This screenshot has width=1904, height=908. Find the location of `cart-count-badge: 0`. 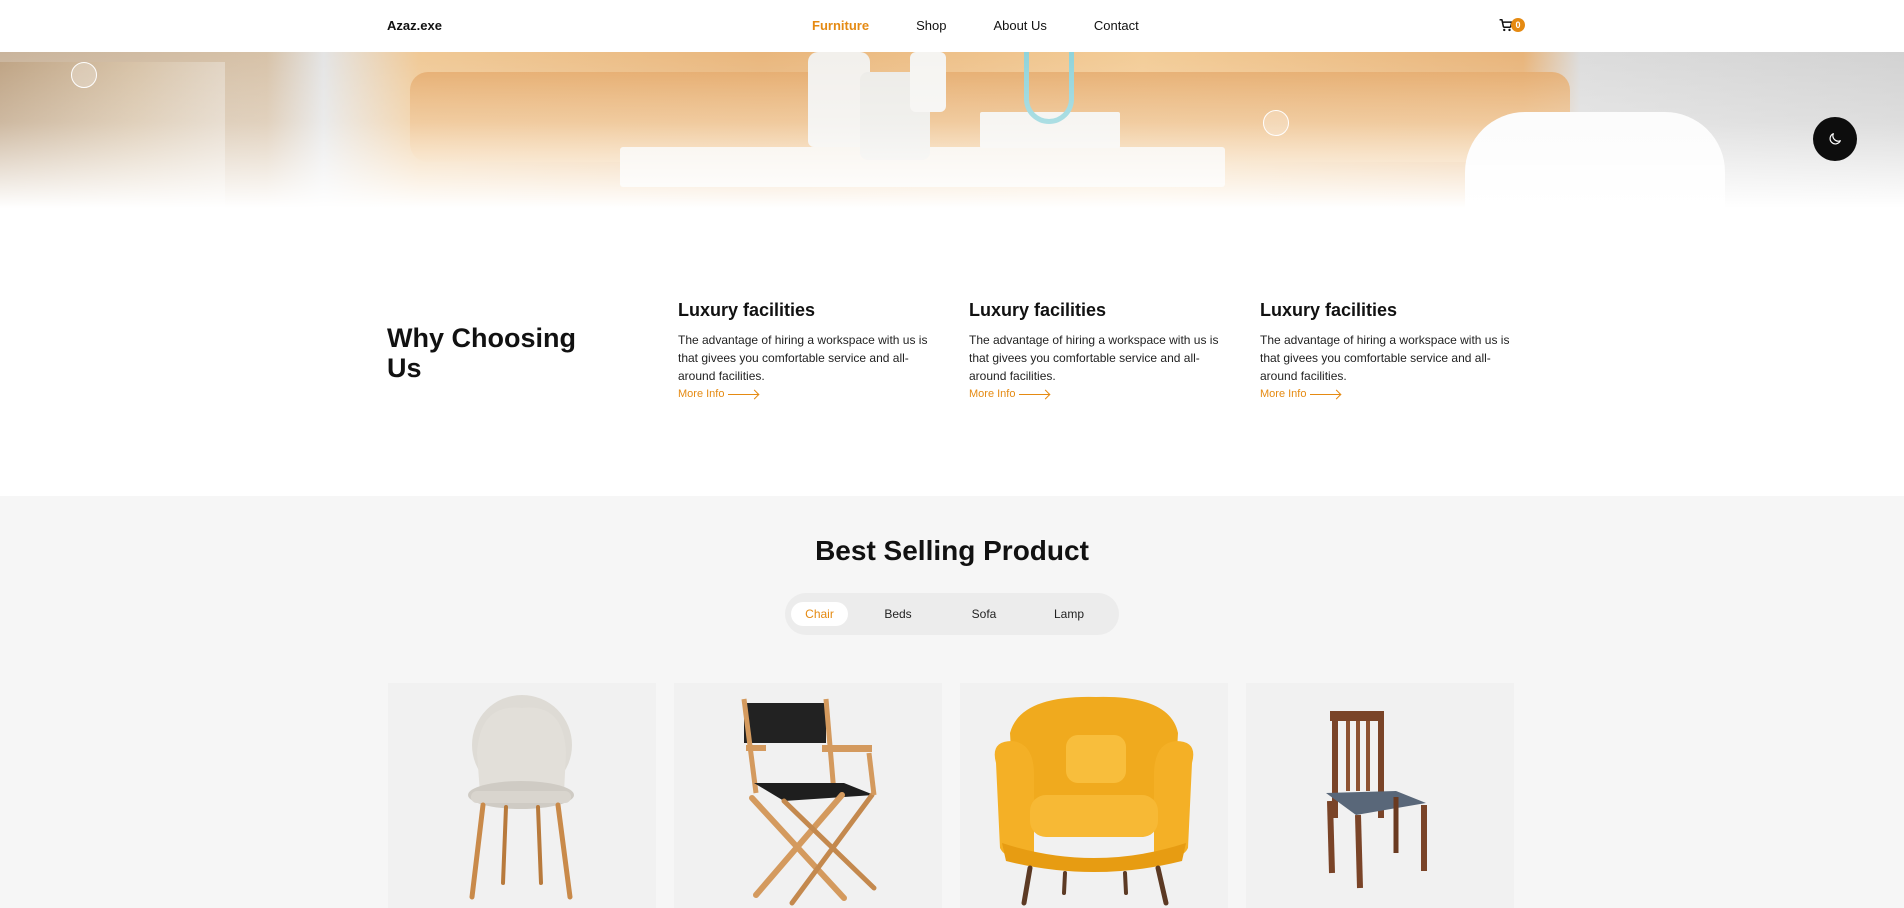

cart-count-badge: 0 is located at coordinates (1518, 25).